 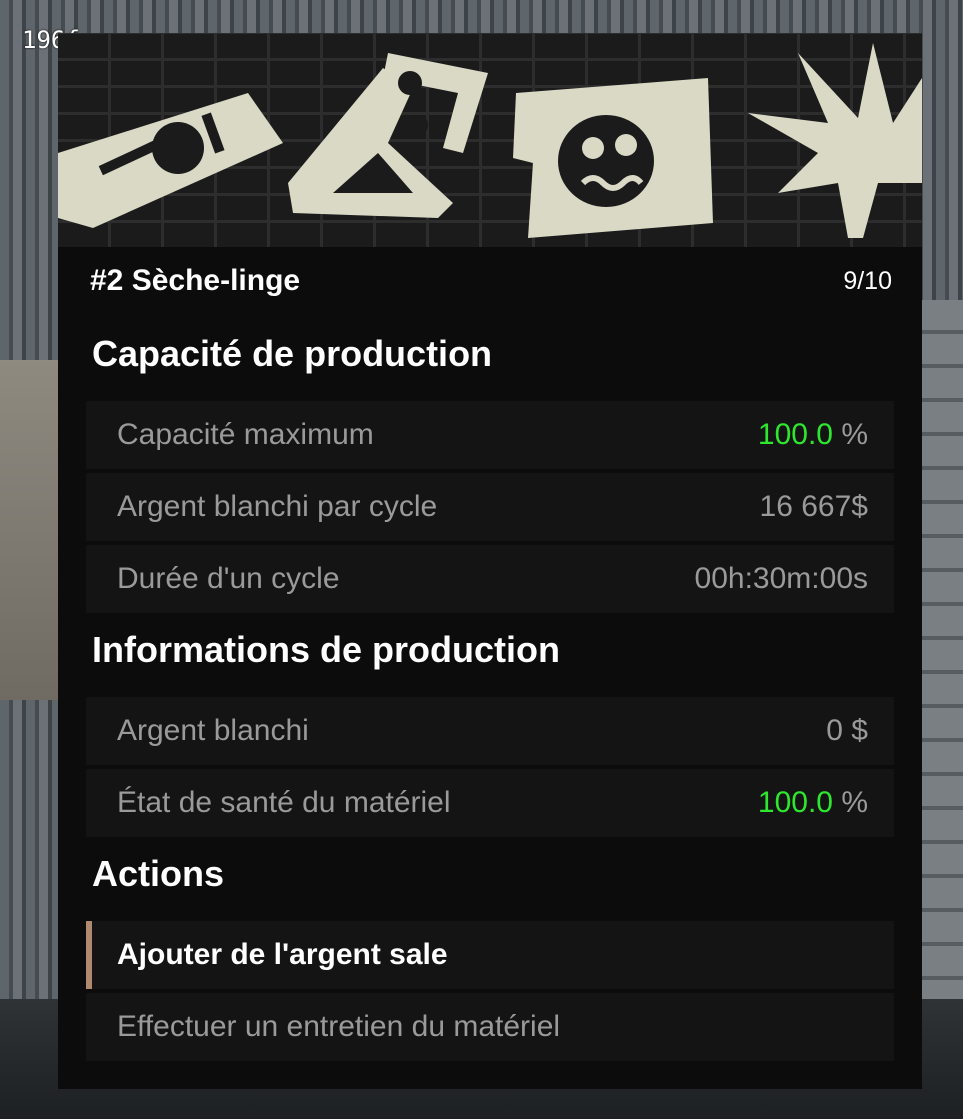 What do you see at coordinates (339, 1026) in the screenshot?
I see `action-label: Effectuer un entretien du matériel` at bounding box center [339, 1026].